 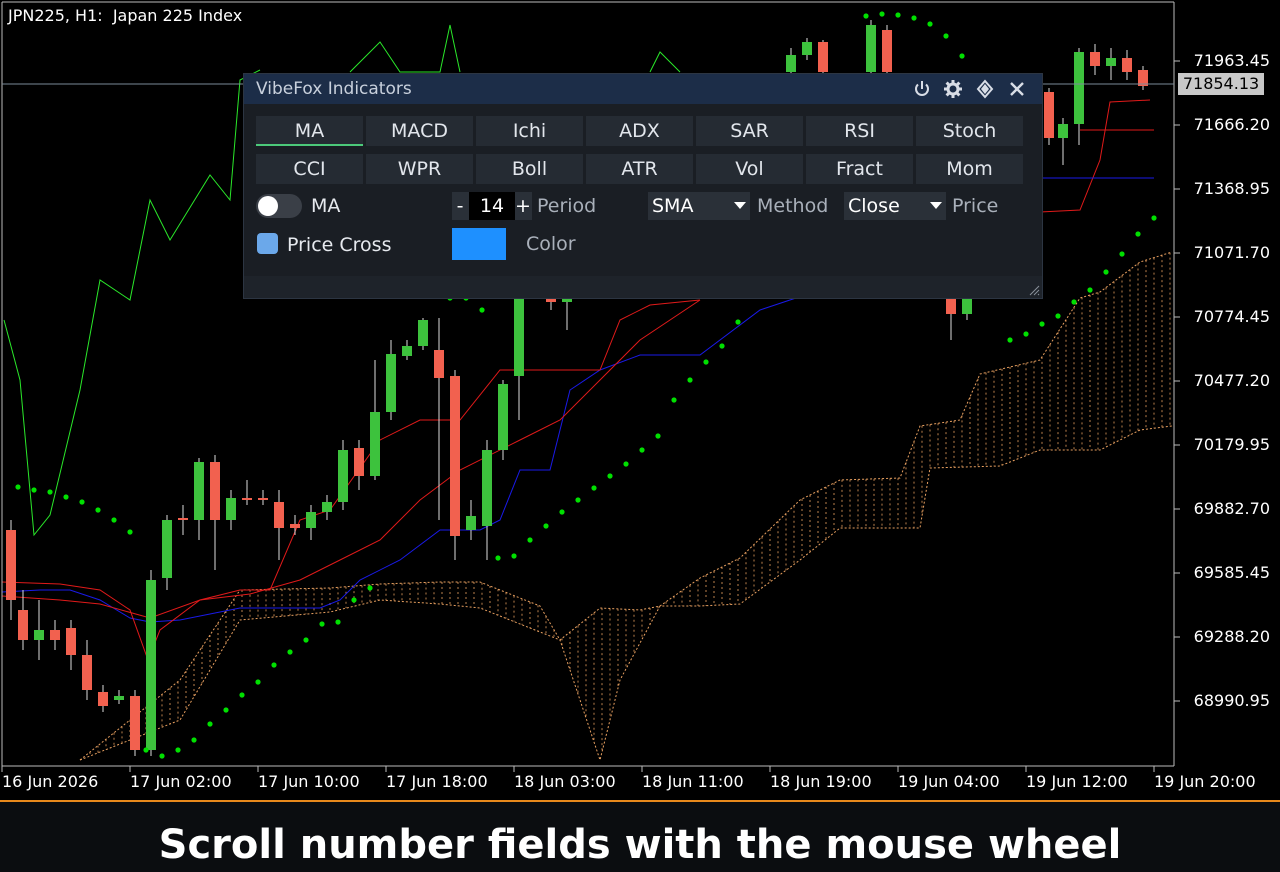 What do you see at coordinates (565, 781) in the screenshot?
I see `time-tick-label: 18 Jun 03:00` at bounding box center [565, 781].